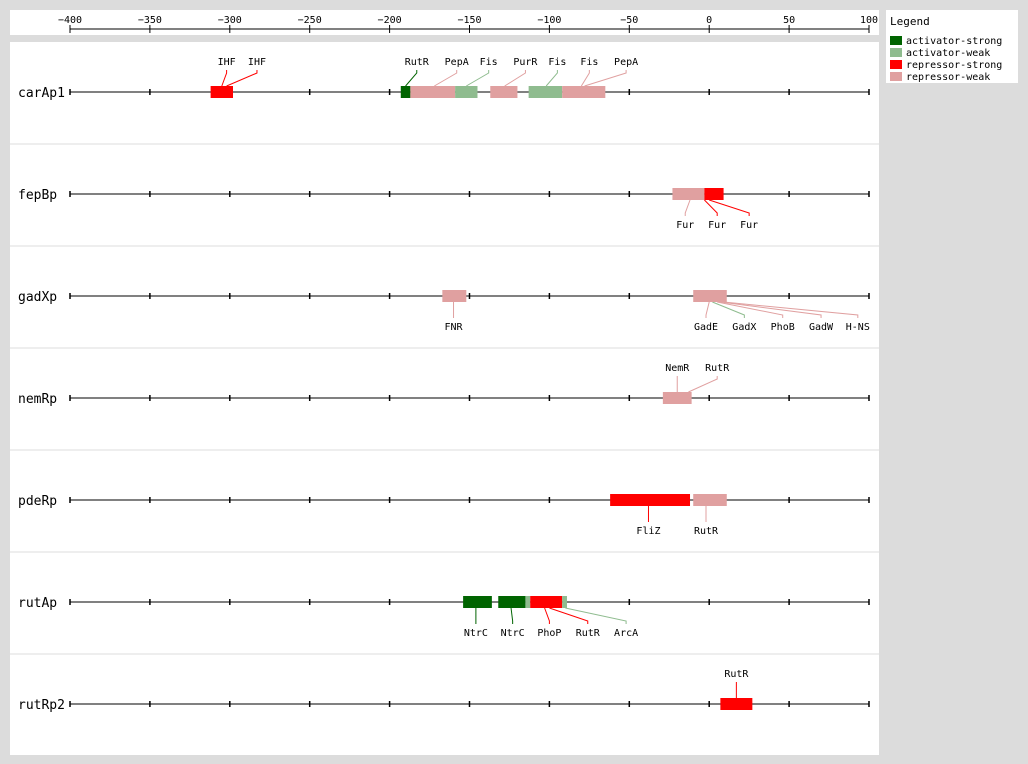  I want to click on promoter-row-rutAp: rutAp NtrC NtrC PhoP RutR ArcA, so click(444, 595).